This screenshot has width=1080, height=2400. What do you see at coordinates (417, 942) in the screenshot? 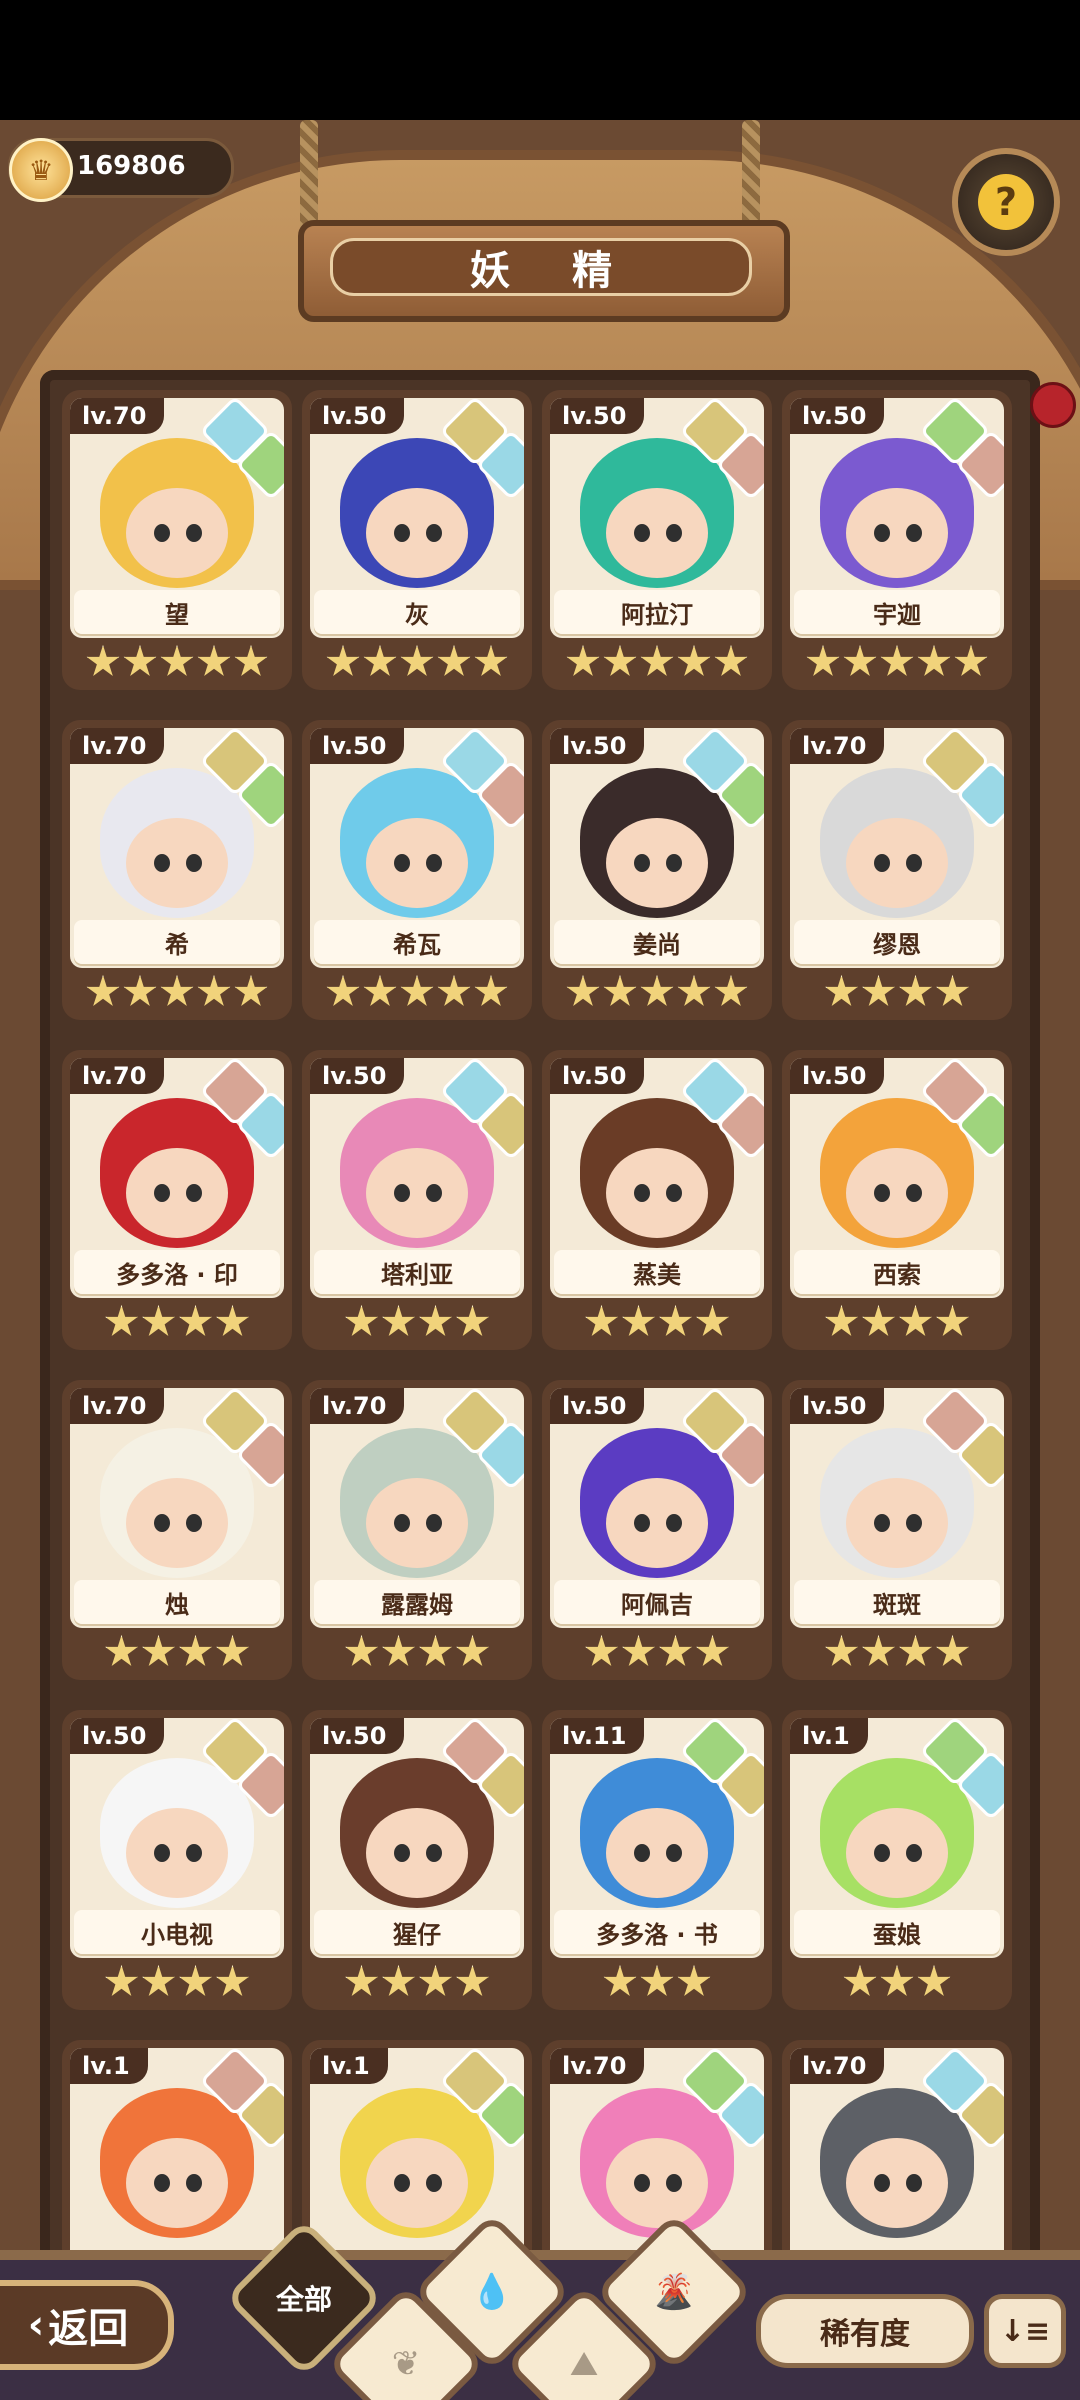
I see `fairy-name: 希瓦` at bounding box center [417, 942].